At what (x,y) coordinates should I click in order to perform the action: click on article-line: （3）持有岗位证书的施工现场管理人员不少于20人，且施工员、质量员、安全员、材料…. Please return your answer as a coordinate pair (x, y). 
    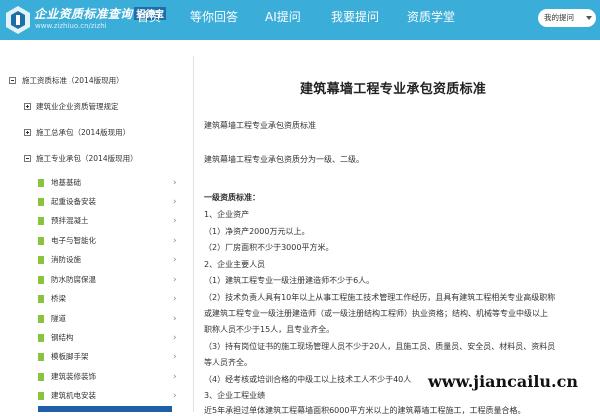
    Looking at the image, I should click on (380, 346).